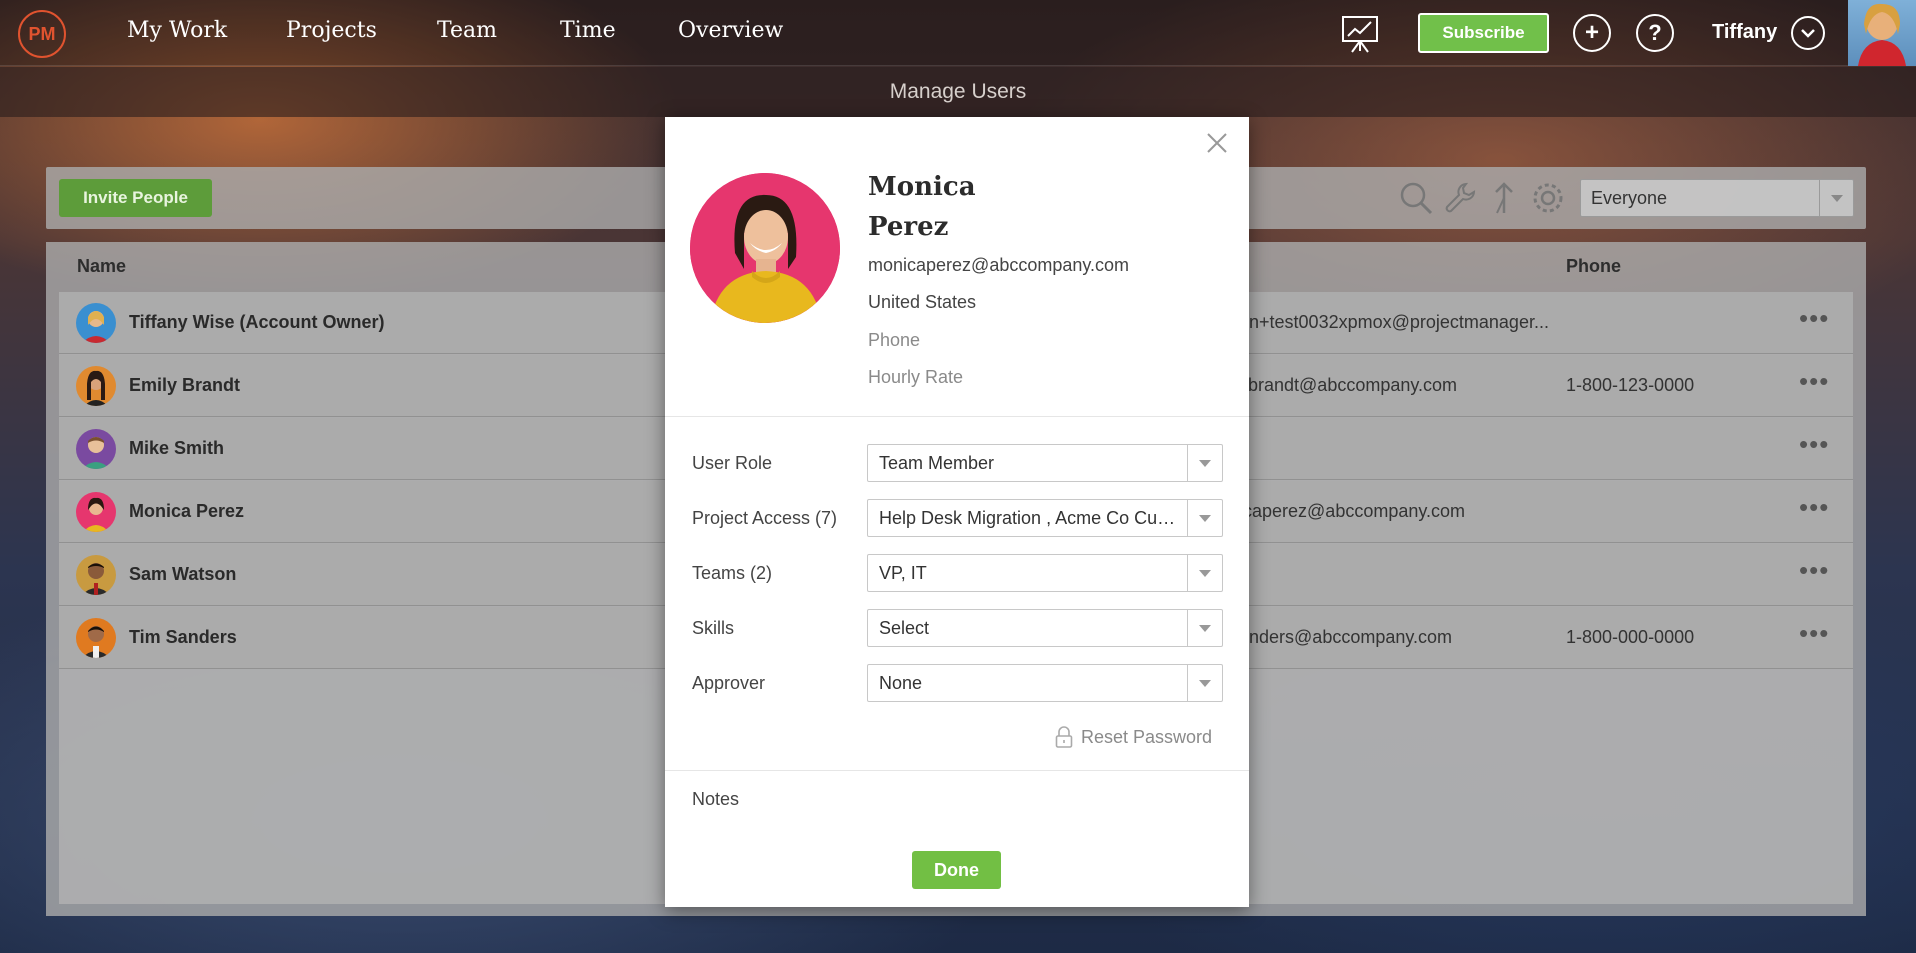 The height and width of the screenshot is (953, 1916). I want to click on row-name: Tim Sanders, so click(183, 637).